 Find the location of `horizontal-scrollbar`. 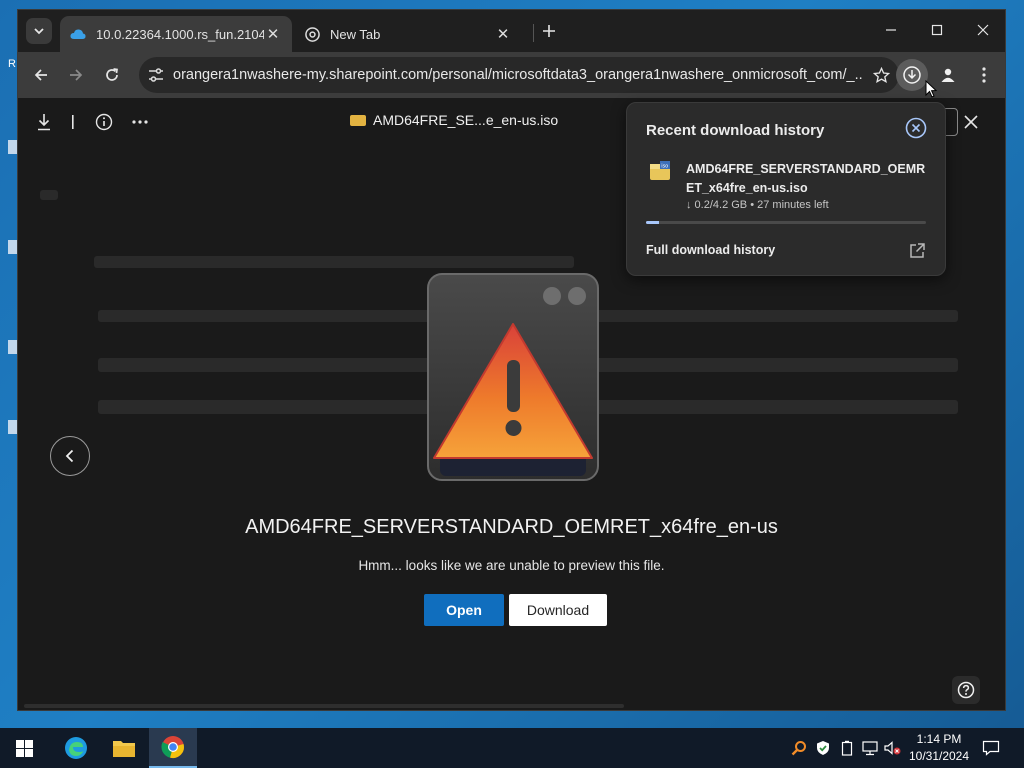

horizontal-scrollbar is located at coordinates (324, 706).